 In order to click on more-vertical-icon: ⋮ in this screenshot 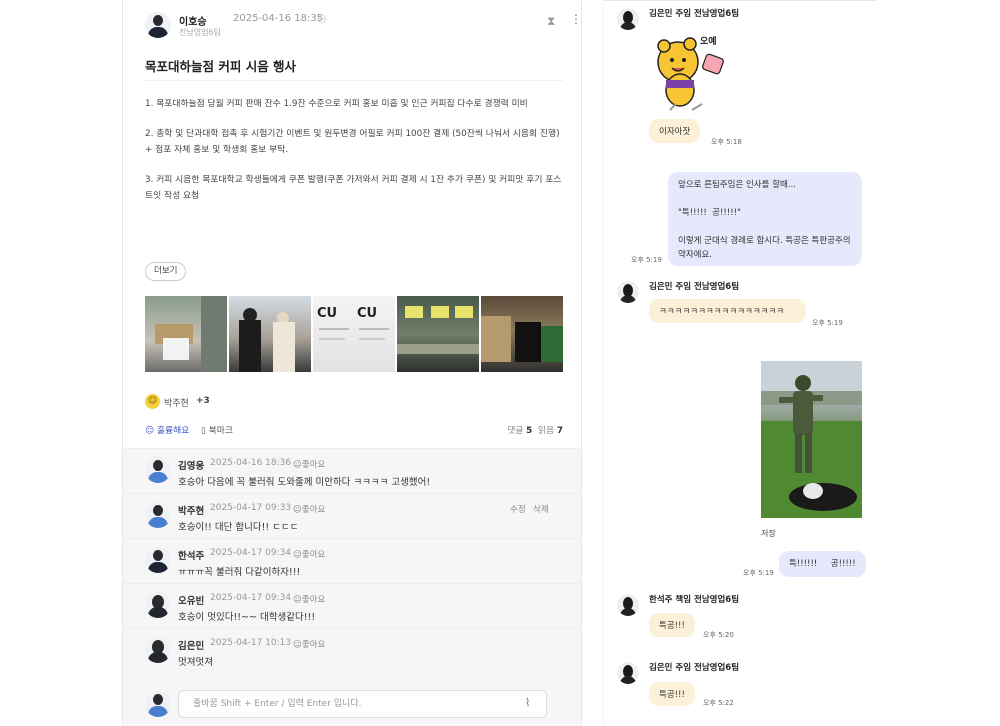, I will do `click(575, 19)`.